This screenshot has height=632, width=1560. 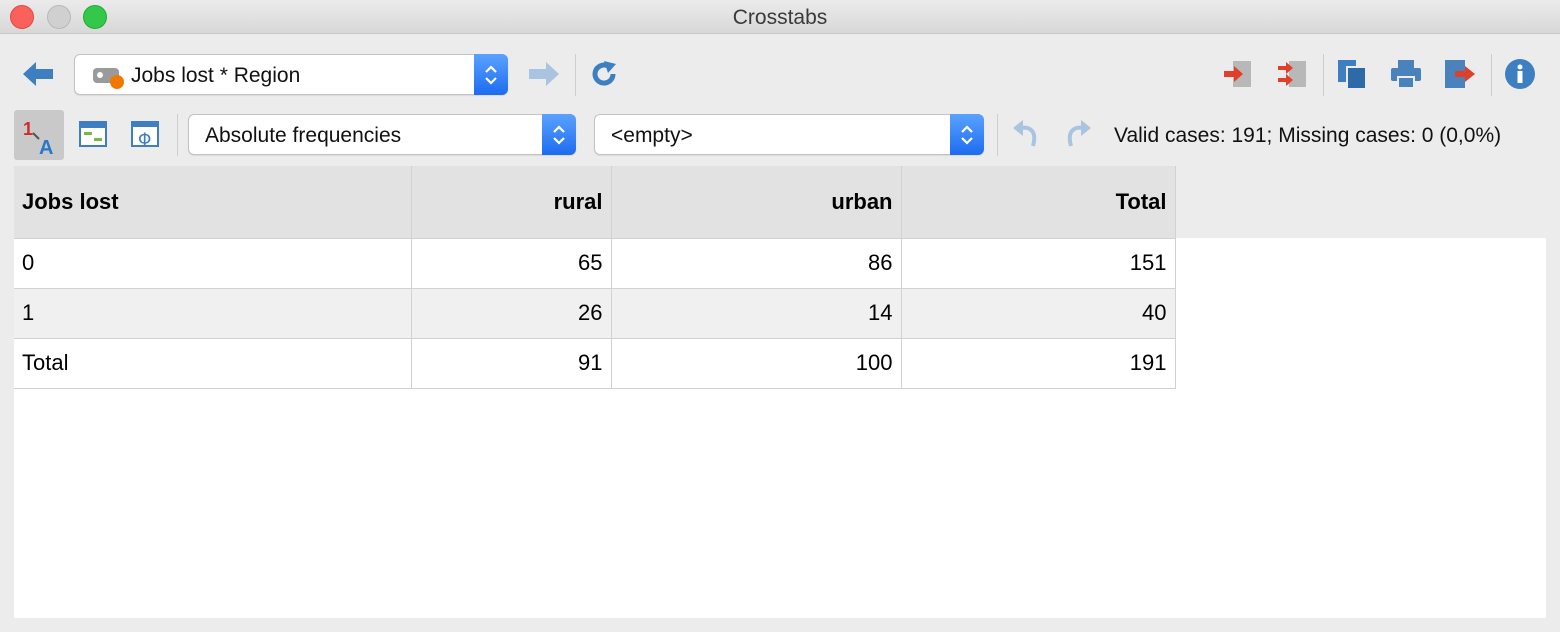 What do you see at coordinates (1038, 313) in the screenshot?
I see `table-cell: 40` at bounding box center [1038, 313].